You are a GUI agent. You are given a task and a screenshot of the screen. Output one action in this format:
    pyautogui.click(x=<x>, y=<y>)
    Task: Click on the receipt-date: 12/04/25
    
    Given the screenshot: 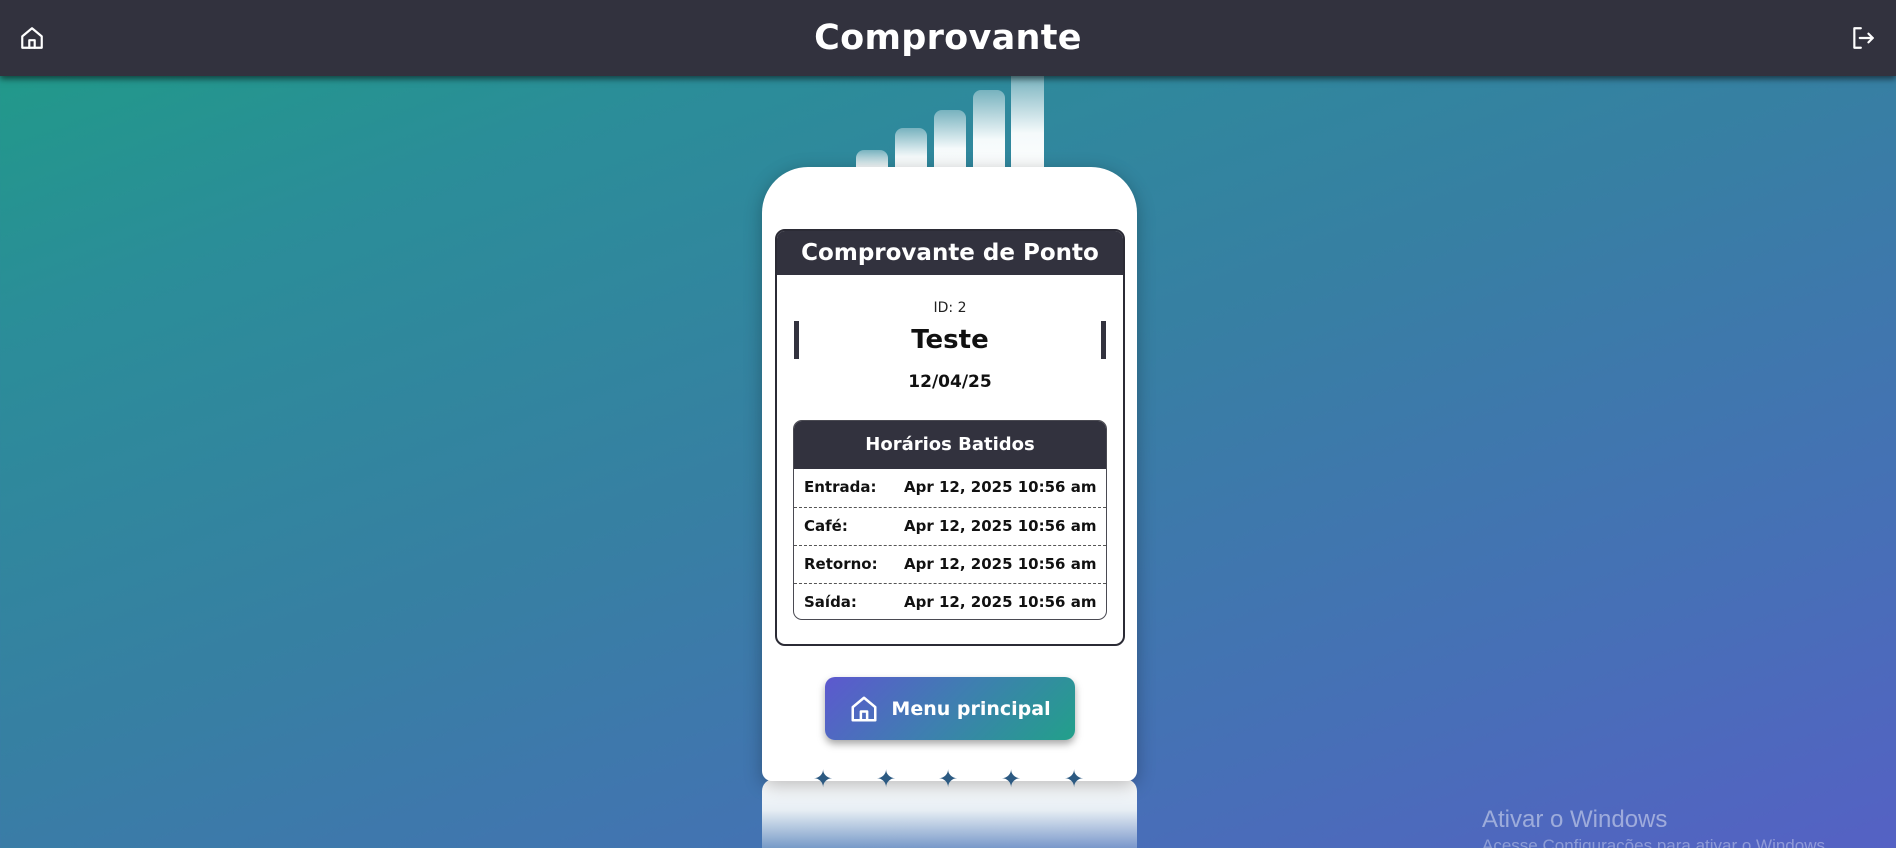 What is the action you would take?
    pyautogui.click(x=950, y=382)
    